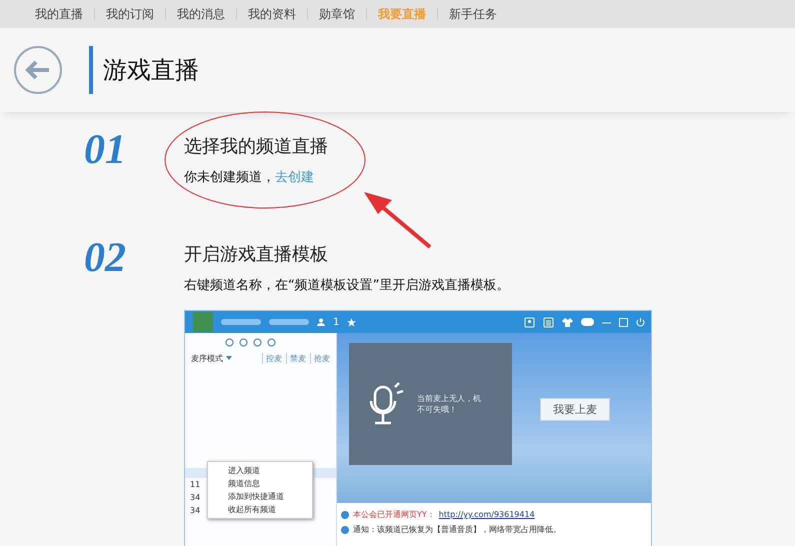 This screenshot has width=795, height=546. What do you see at coordinates (449, 404) in the screenshot?
I see `stage-message: 当前麦上无人，机不可失哦！` at bounding box center [449, 404].